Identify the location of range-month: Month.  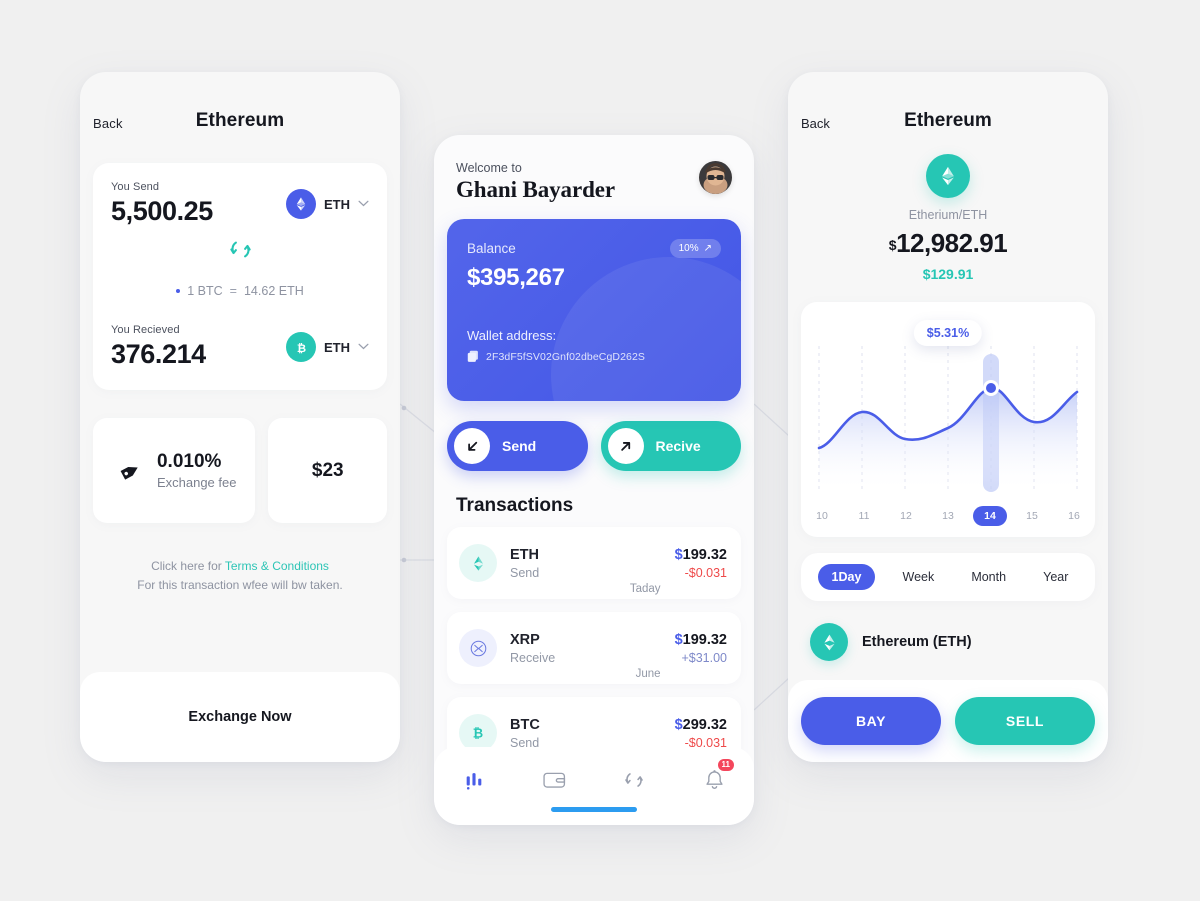
(988, 577).